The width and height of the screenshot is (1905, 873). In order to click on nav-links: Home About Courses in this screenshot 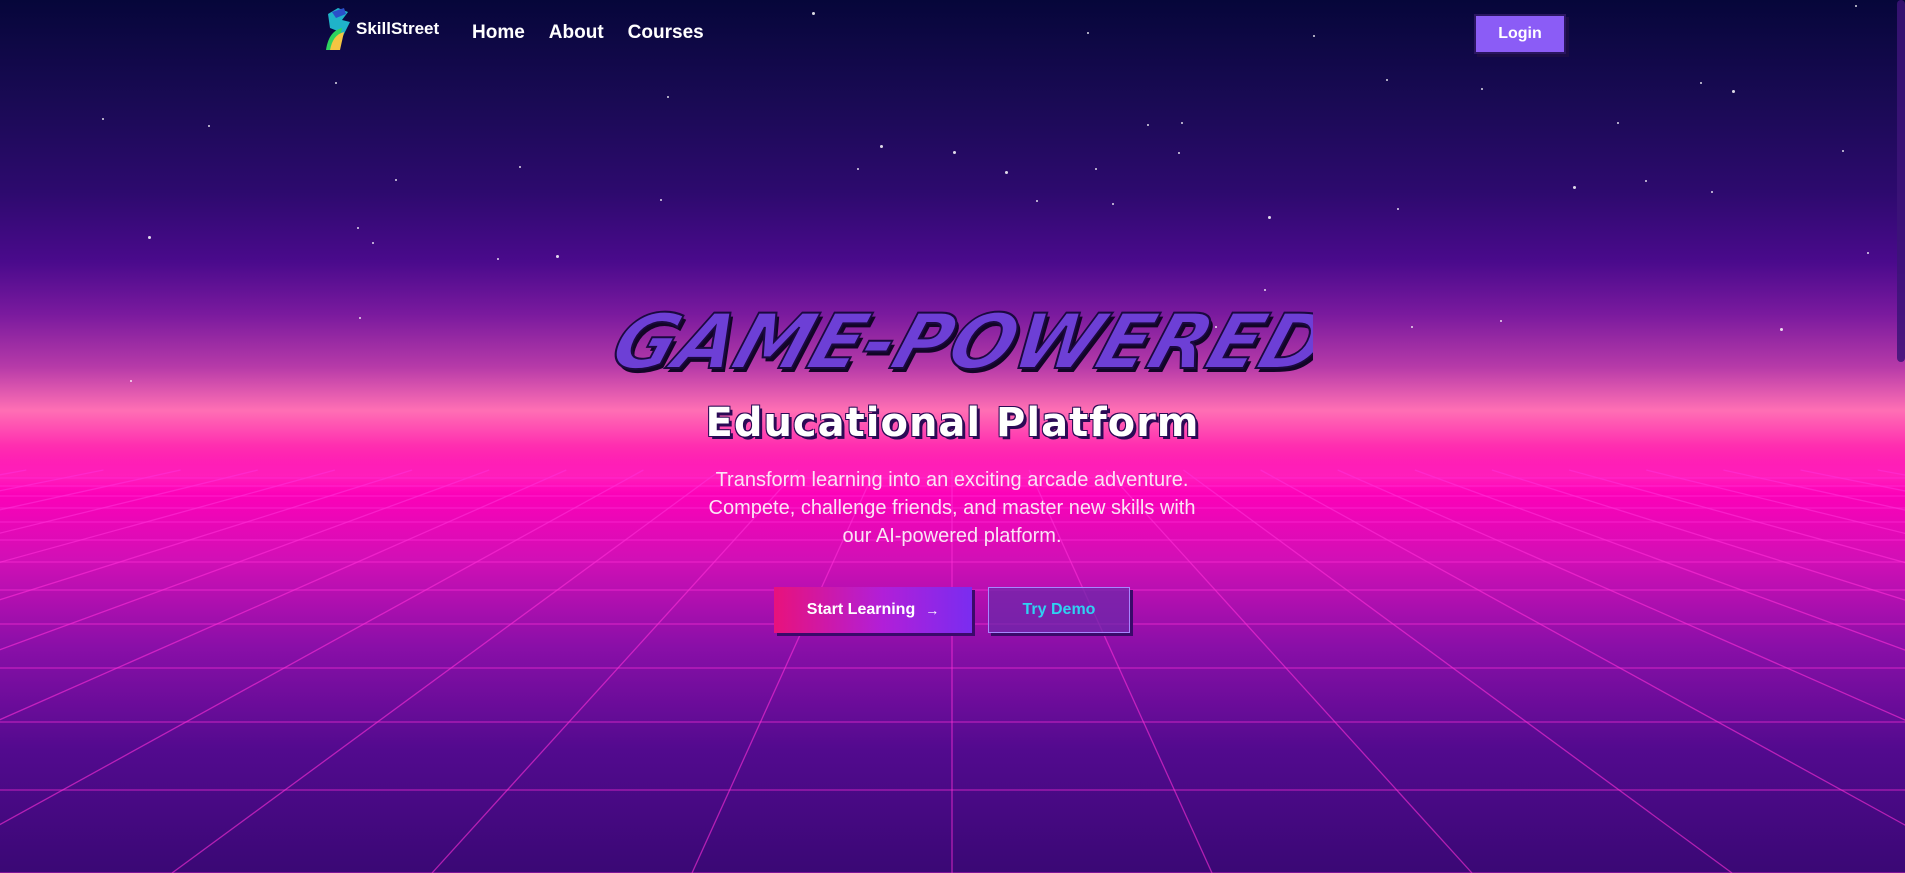, I will do `click(588, 33)`.